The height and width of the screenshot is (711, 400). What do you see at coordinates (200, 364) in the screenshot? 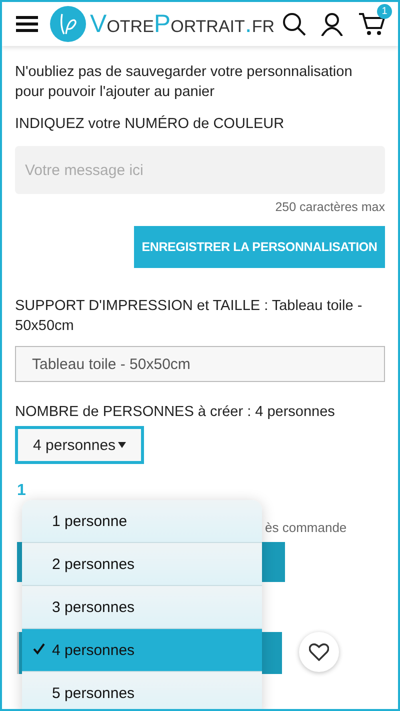
I see `support-select: Tableau toile - 50x50cm` at bounding box center [200, 364].